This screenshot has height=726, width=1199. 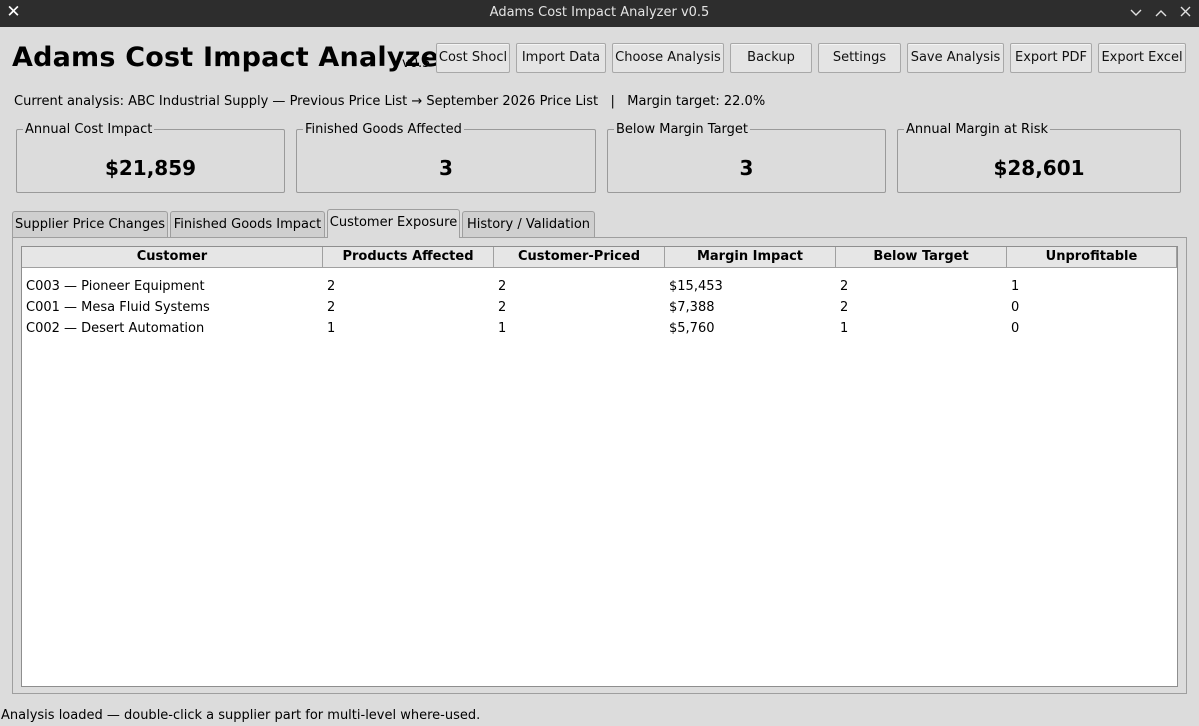 What do you see at coordinates (528, 224) in the screenshot?
I see `tab-history-validation: History / Validation` at bounding box center [528, 224].